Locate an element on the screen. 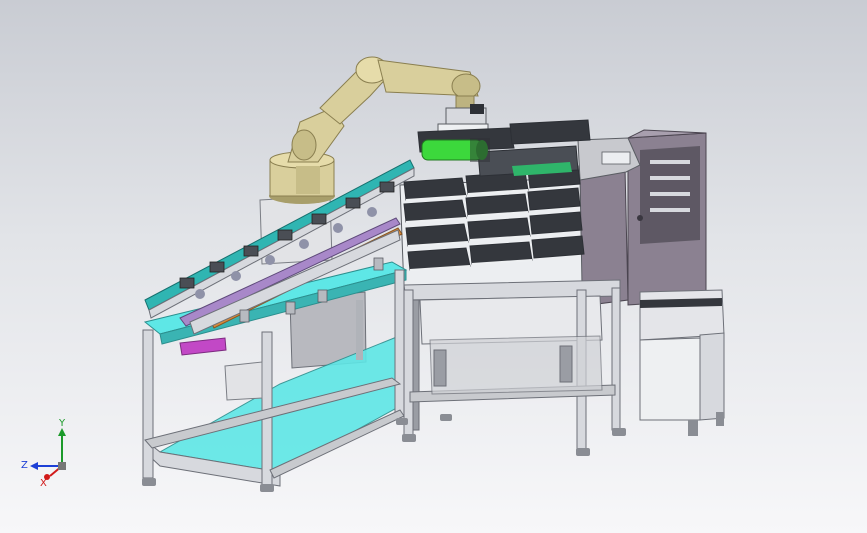  y-axis-label: Y is located at coordinates (62, 423).